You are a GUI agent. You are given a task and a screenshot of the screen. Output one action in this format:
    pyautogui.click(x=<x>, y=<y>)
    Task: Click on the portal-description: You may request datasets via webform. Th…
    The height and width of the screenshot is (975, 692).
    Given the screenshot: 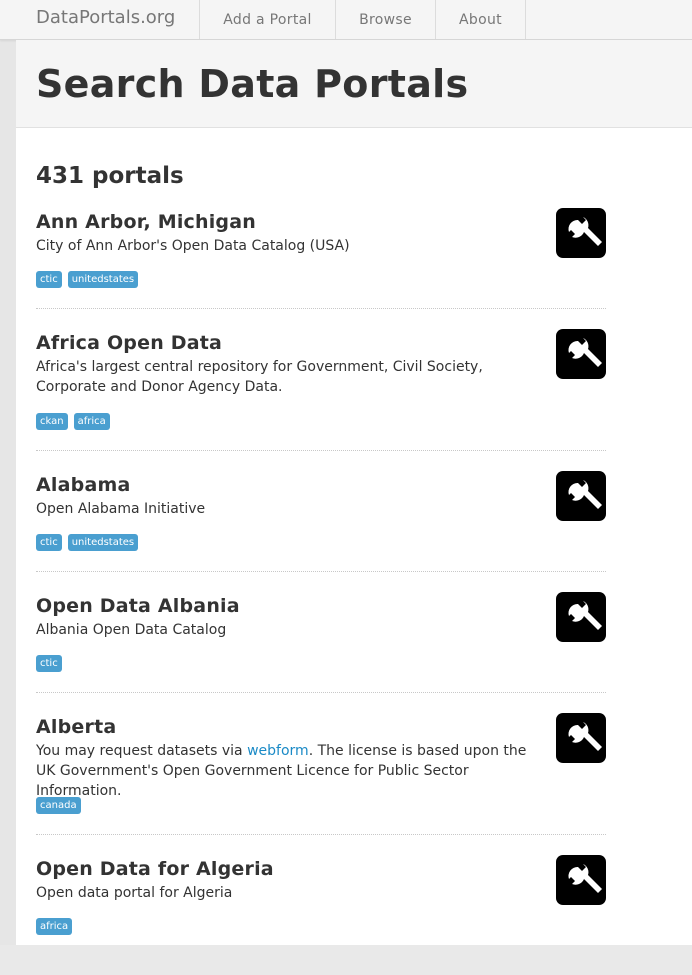 What is the action you would take?
    pyautogui.click(x=286, y=771)
    